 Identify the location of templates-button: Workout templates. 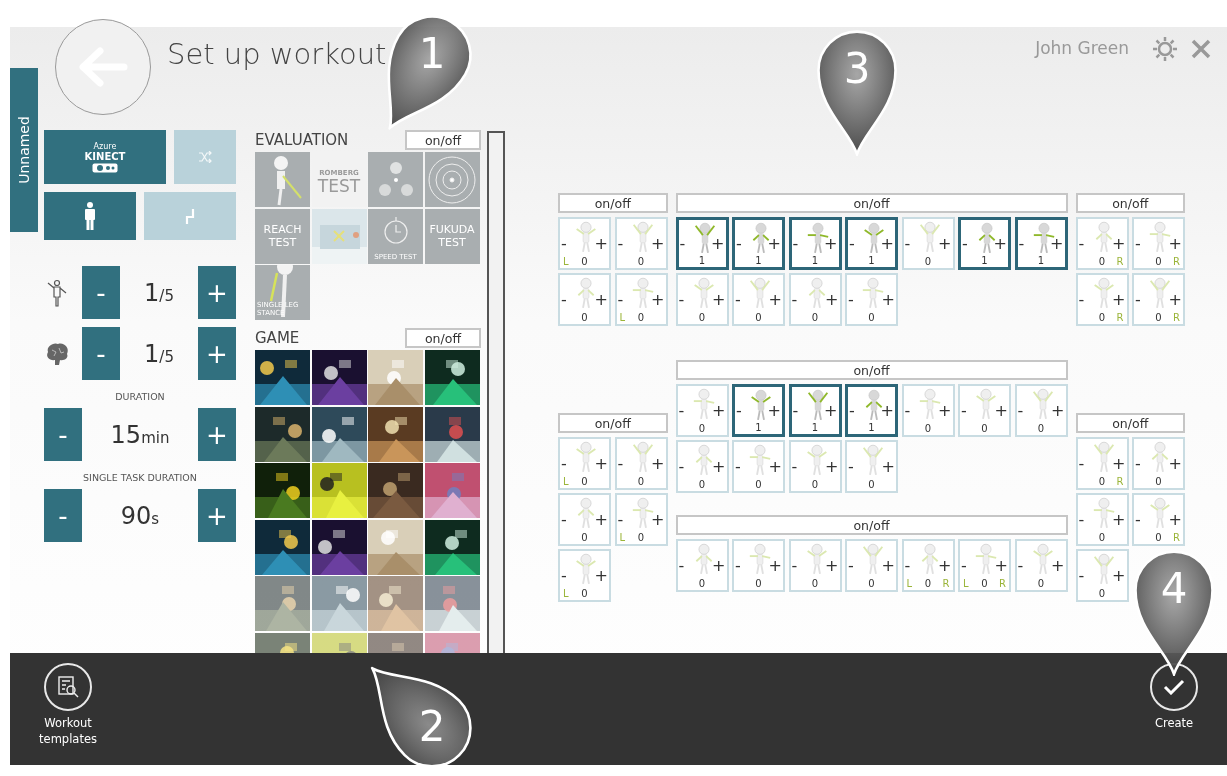
(68, 705).